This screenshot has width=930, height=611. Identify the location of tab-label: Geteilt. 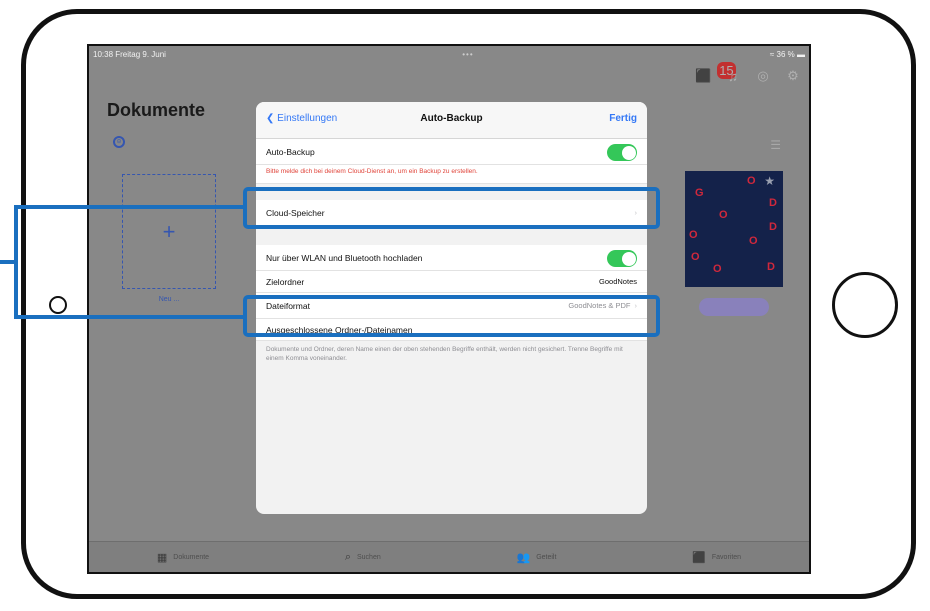
(546, 557).